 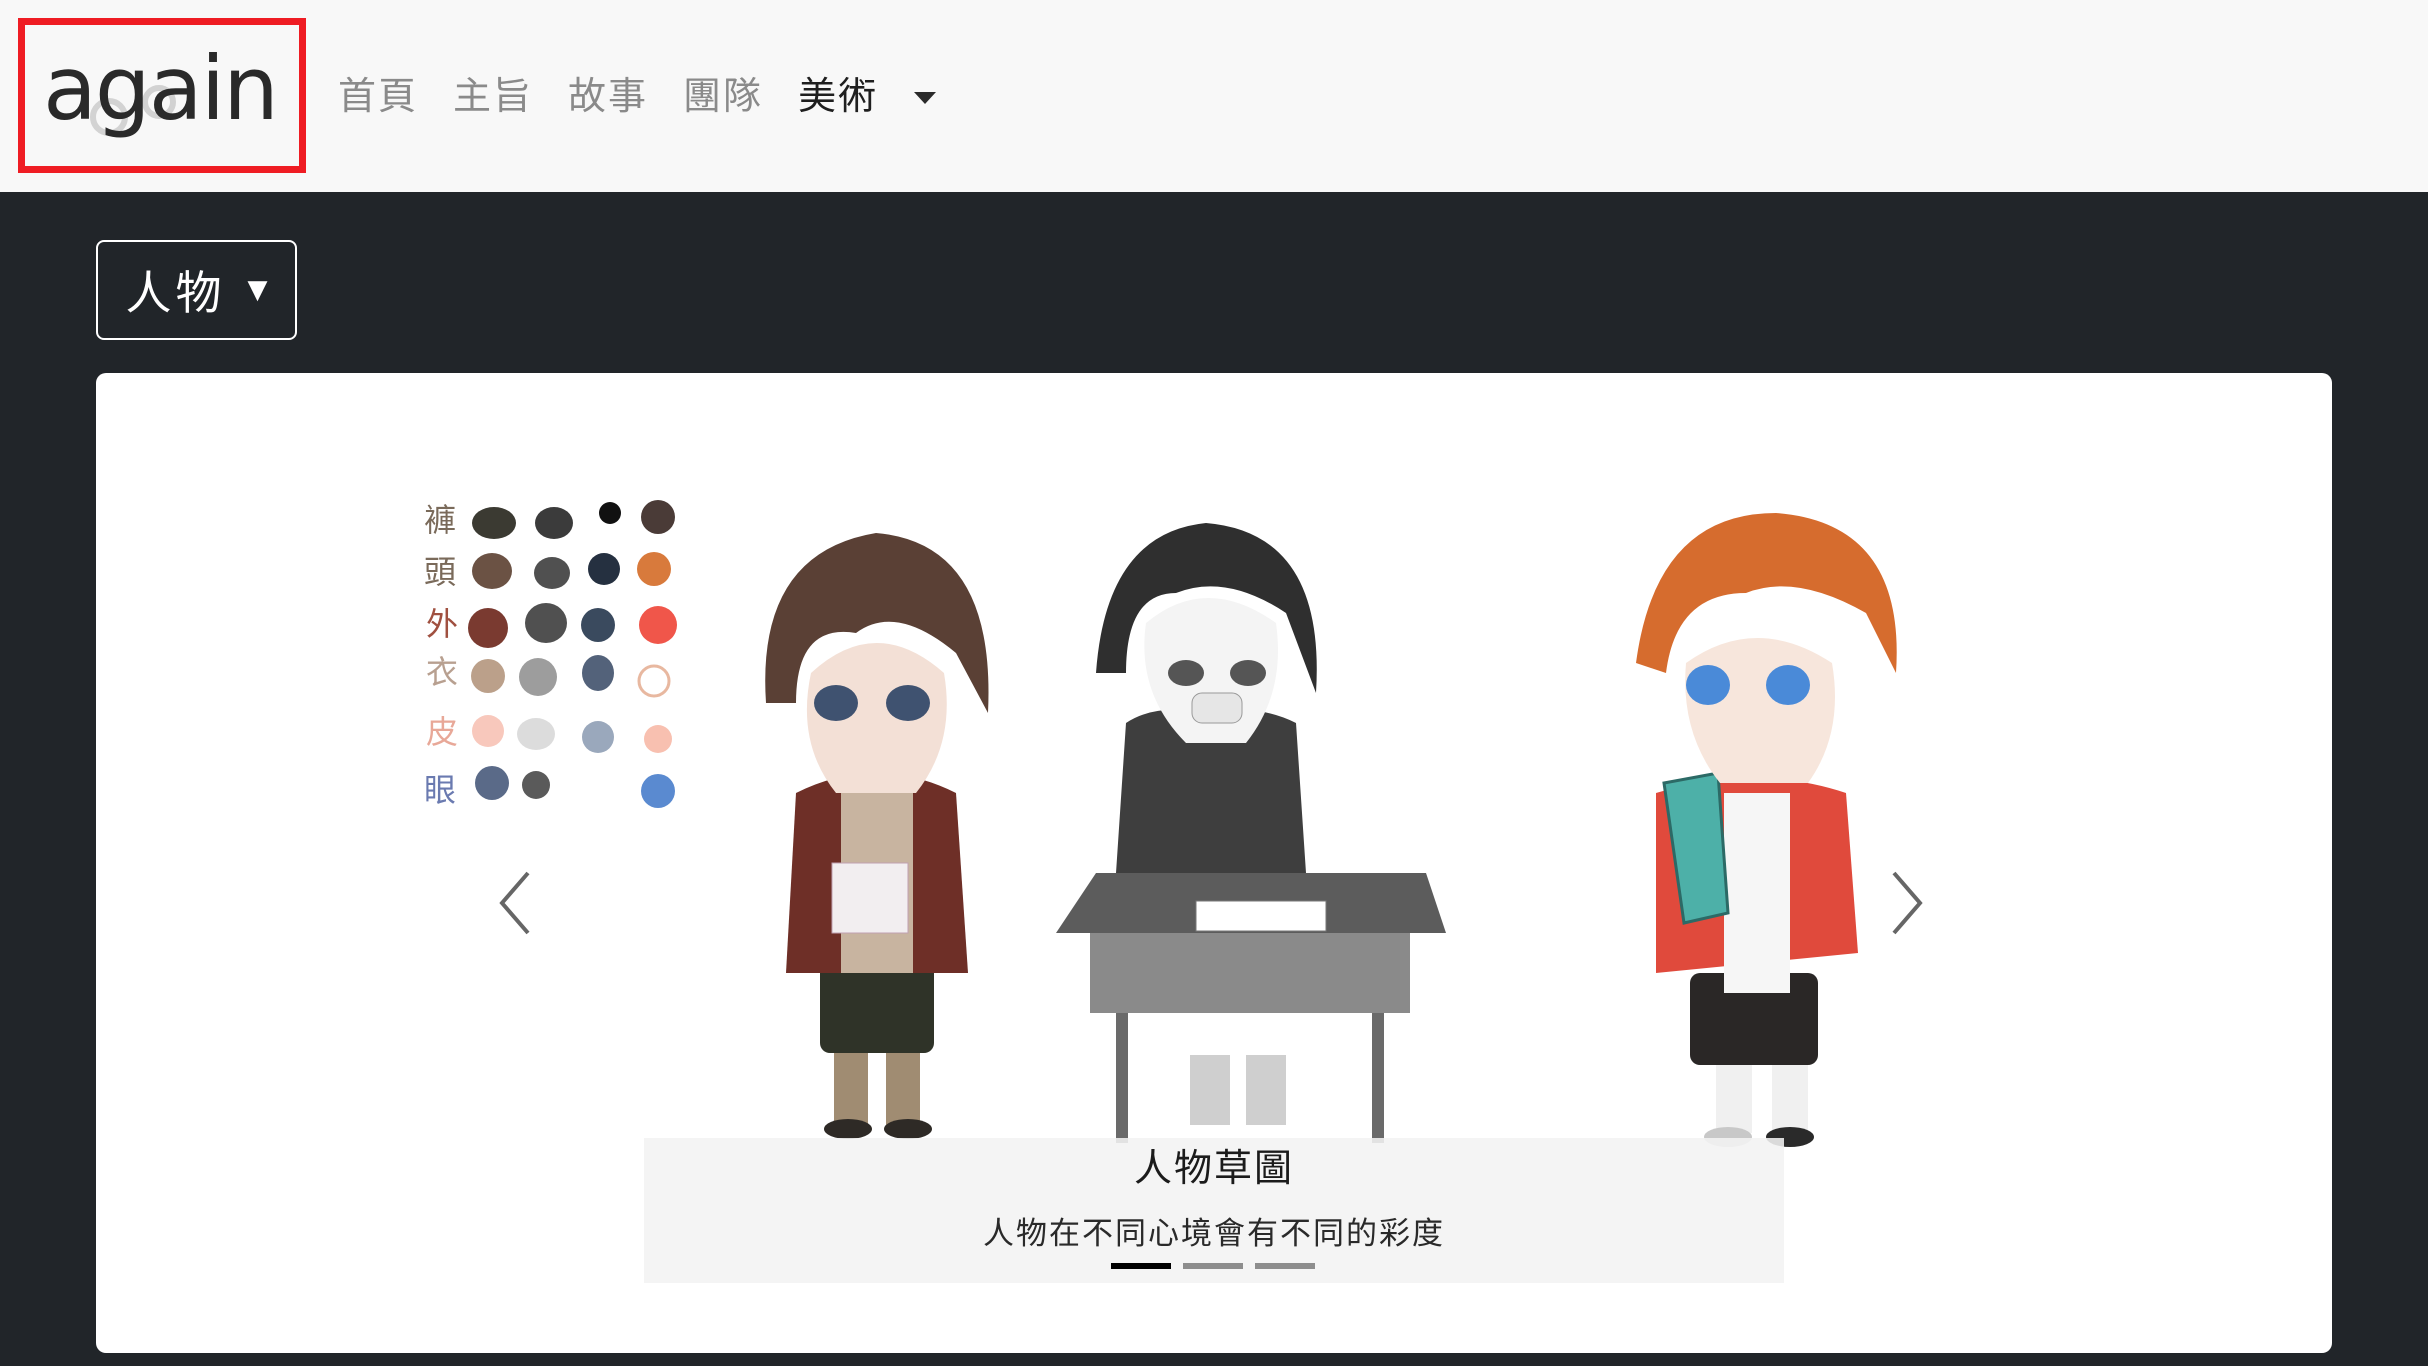 I want to click on logo-link: again, so click(x=162, y=95).